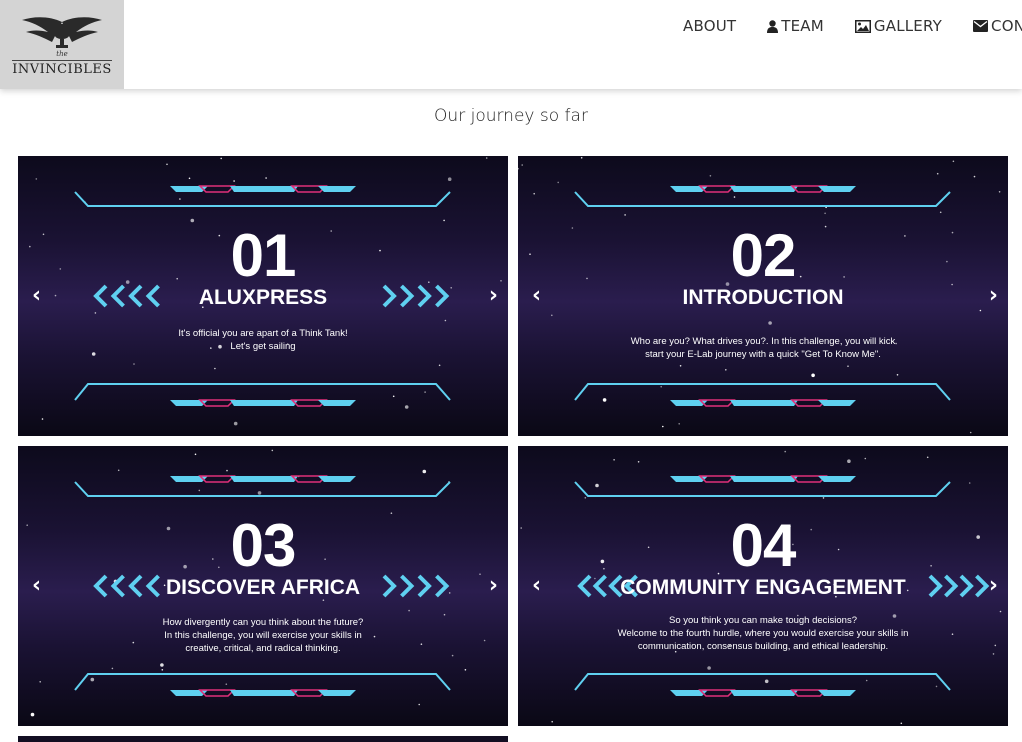 The width and height of the screenshot is (1022, 742). I want to click on user-icon, so click(773, 26).